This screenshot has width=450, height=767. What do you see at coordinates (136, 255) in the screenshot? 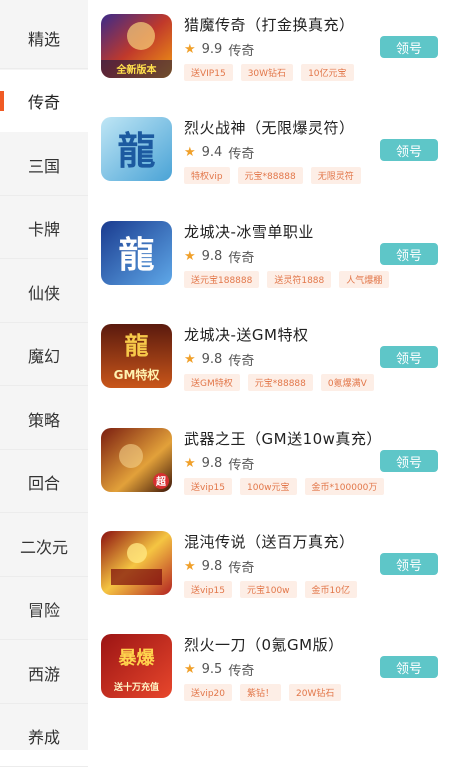
I see `thumb-text: 龍` at bounding box center [136, 255].